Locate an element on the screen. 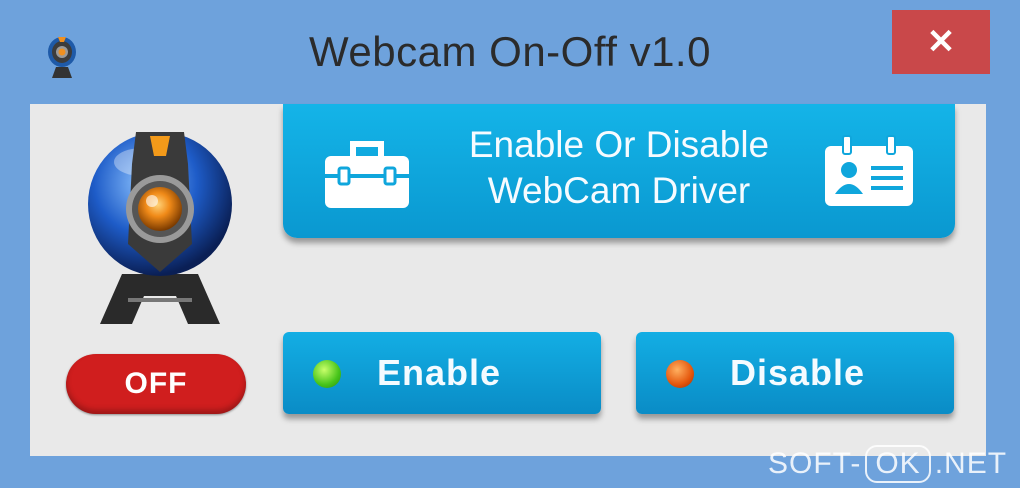 The image size is (1020, 488). toolbox-icon is located at coordinates (367, 174).